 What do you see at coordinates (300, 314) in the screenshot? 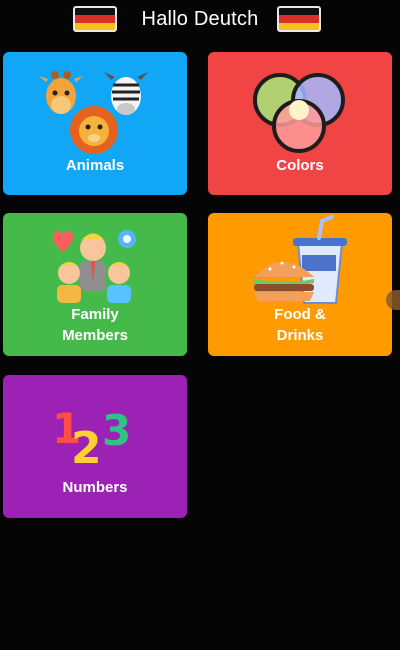
I see `category-label-line-1: Food &` at bounding box center [300, 314].